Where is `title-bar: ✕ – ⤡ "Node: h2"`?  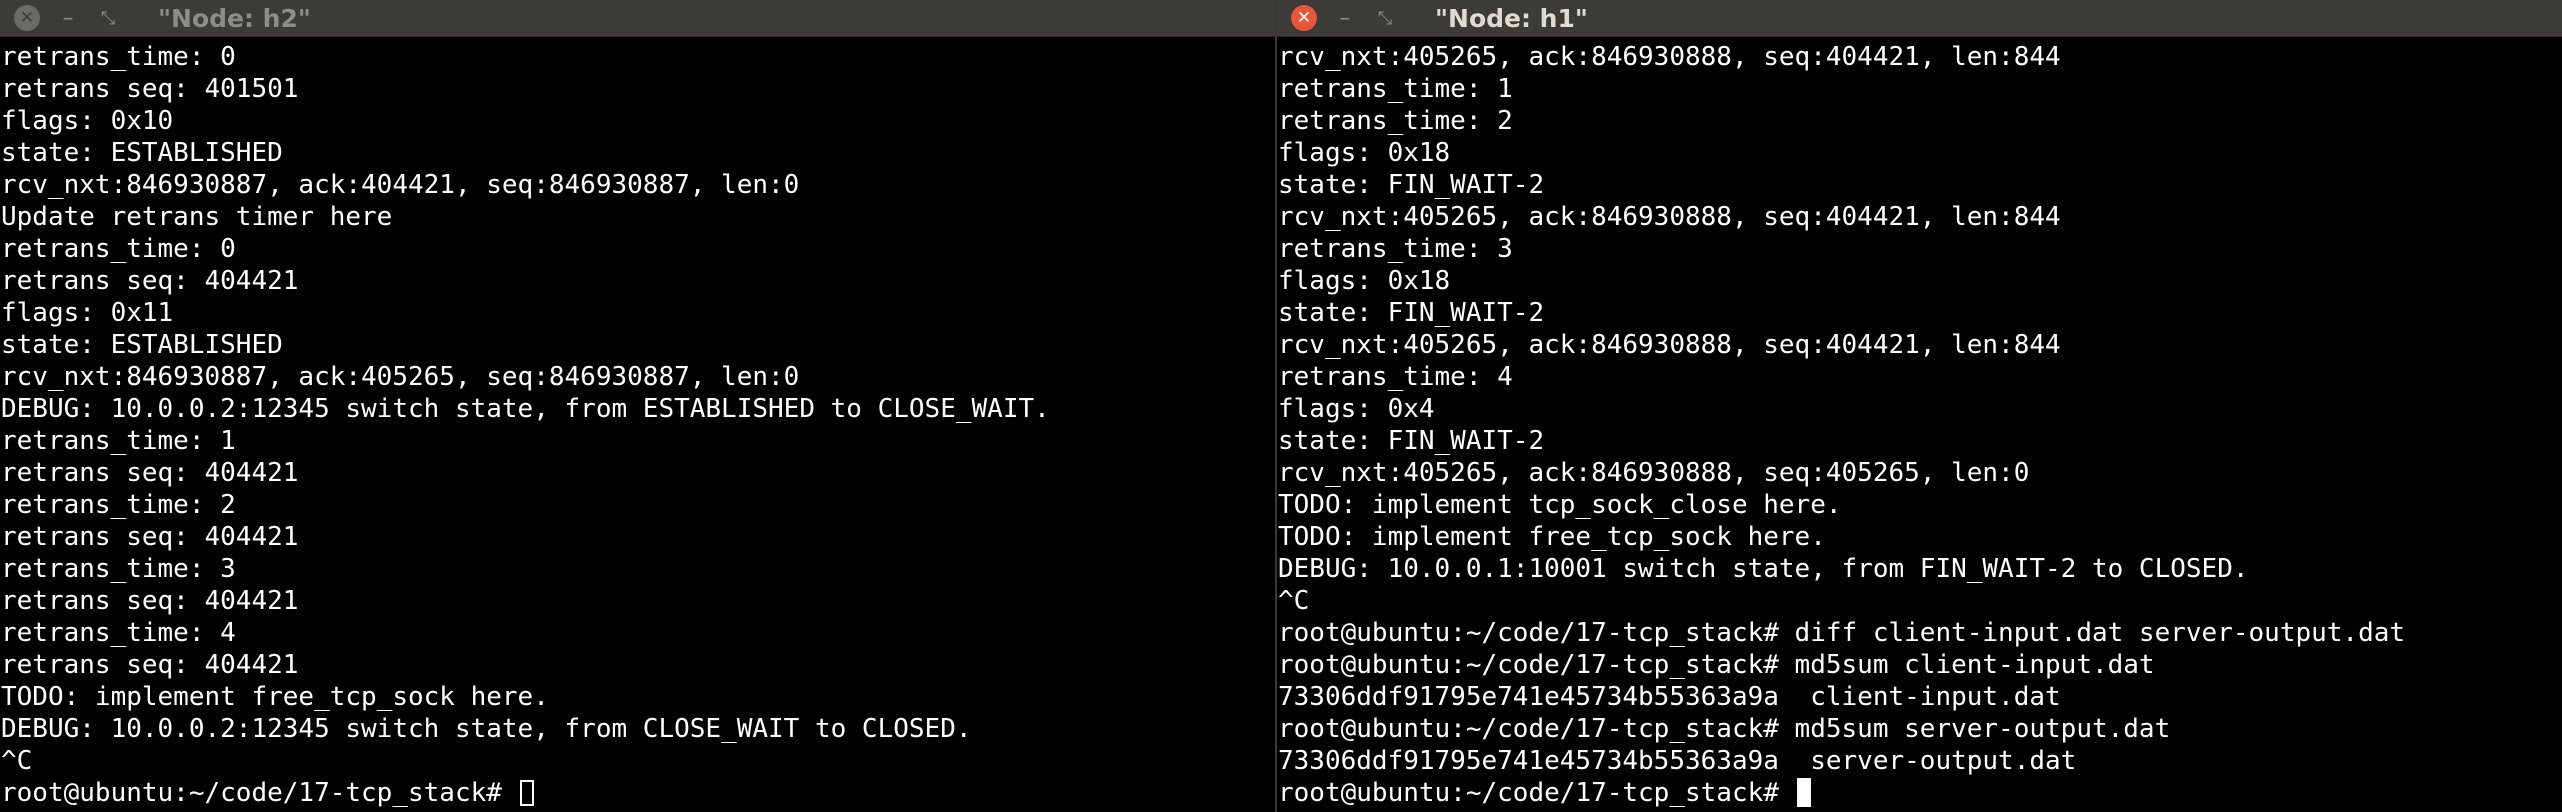 title-bar: ✕ – ⤡ "Node: h2" is located at coordinates (637, 18).